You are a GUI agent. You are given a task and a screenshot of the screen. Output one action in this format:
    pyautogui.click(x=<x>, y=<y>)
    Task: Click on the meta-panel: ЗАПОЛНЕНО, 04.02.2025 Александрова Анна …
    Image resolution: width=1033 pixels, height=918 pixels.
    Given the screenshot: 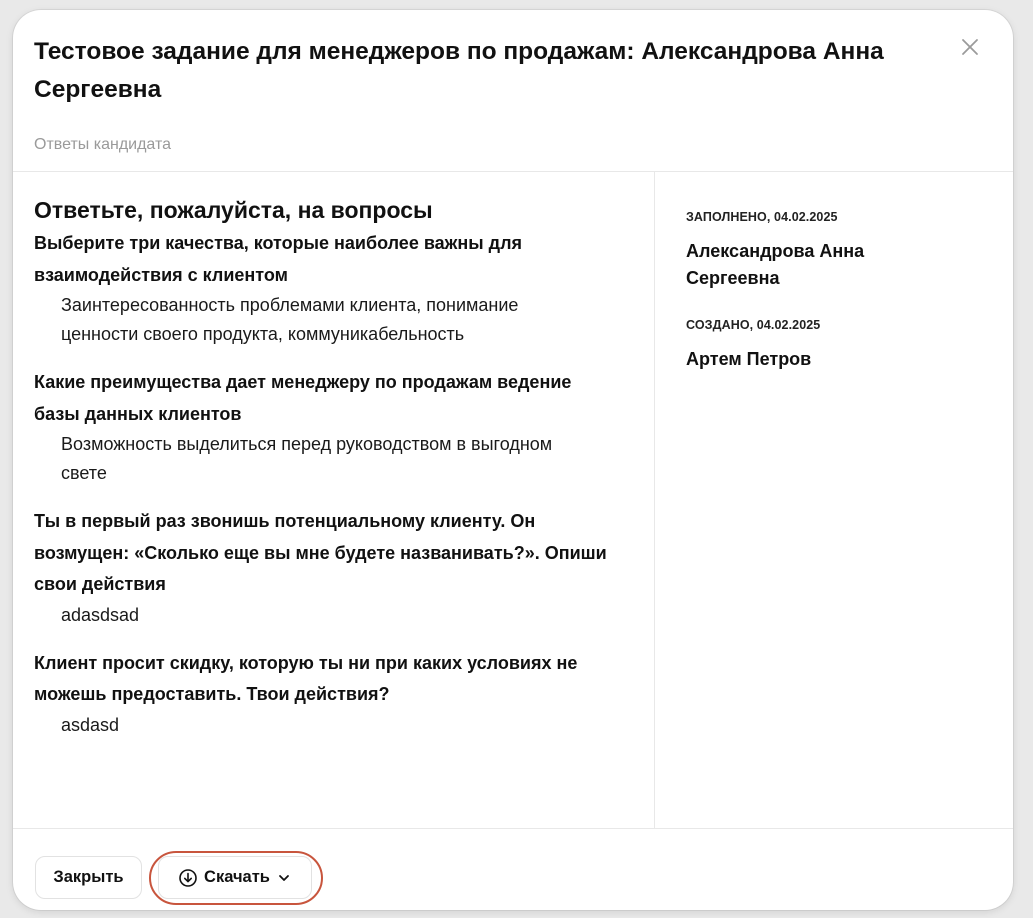 What is the action you would take?
    pyautogui.click(x=834, y=272)
    